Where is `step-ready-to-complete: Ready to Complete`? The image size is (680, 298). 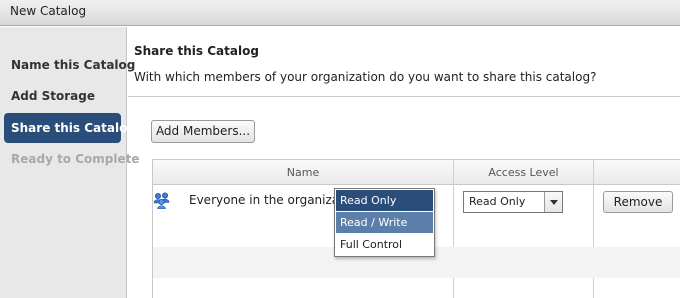 step-ready-to-complete: Ready to Complete is located at coordinates (75, 159).